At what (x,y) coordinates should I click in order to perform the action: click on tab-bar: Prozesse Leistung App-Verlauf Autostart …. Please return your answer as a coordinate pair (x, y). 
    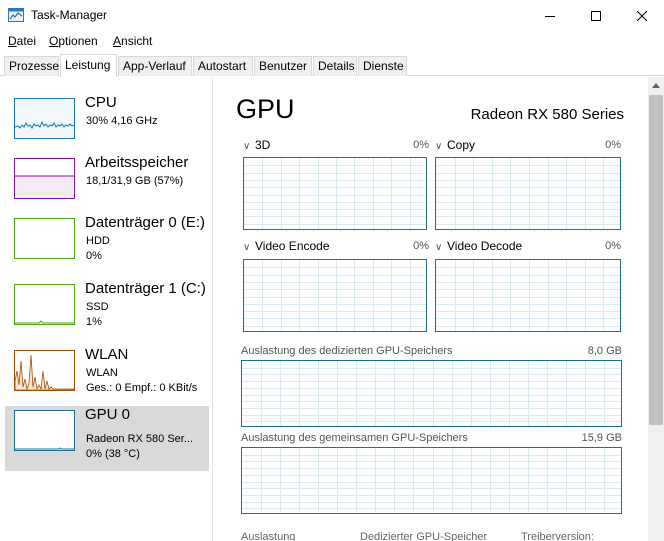
    Looking at the image, I should click on (332, 65).